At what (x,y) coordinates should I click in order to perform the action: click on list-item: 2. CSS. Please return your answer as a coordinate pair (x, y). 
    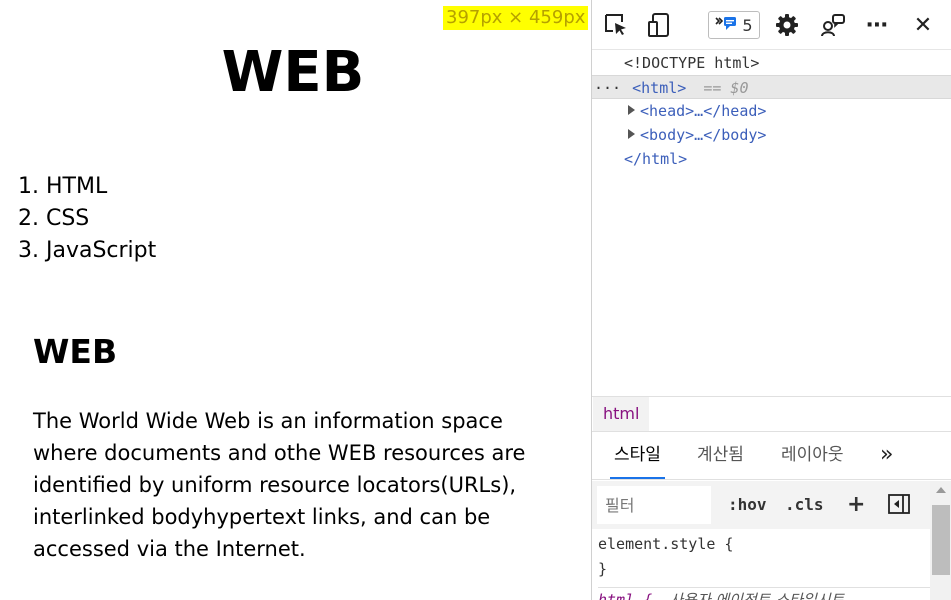
    Looking at the image, I should click on (54, 218).